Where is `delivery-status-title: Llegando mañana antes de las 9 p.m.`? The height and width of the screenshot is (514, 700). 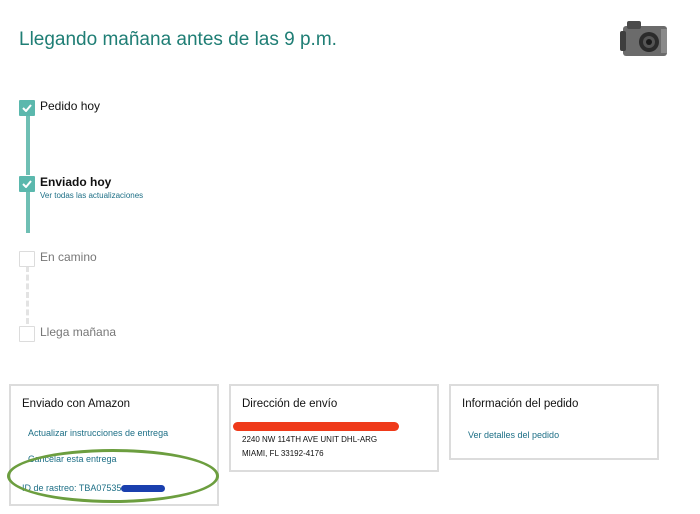 delivery-status-title: Llegando mañana antes de las 9 p.m. is located at coordinates (178, 39).